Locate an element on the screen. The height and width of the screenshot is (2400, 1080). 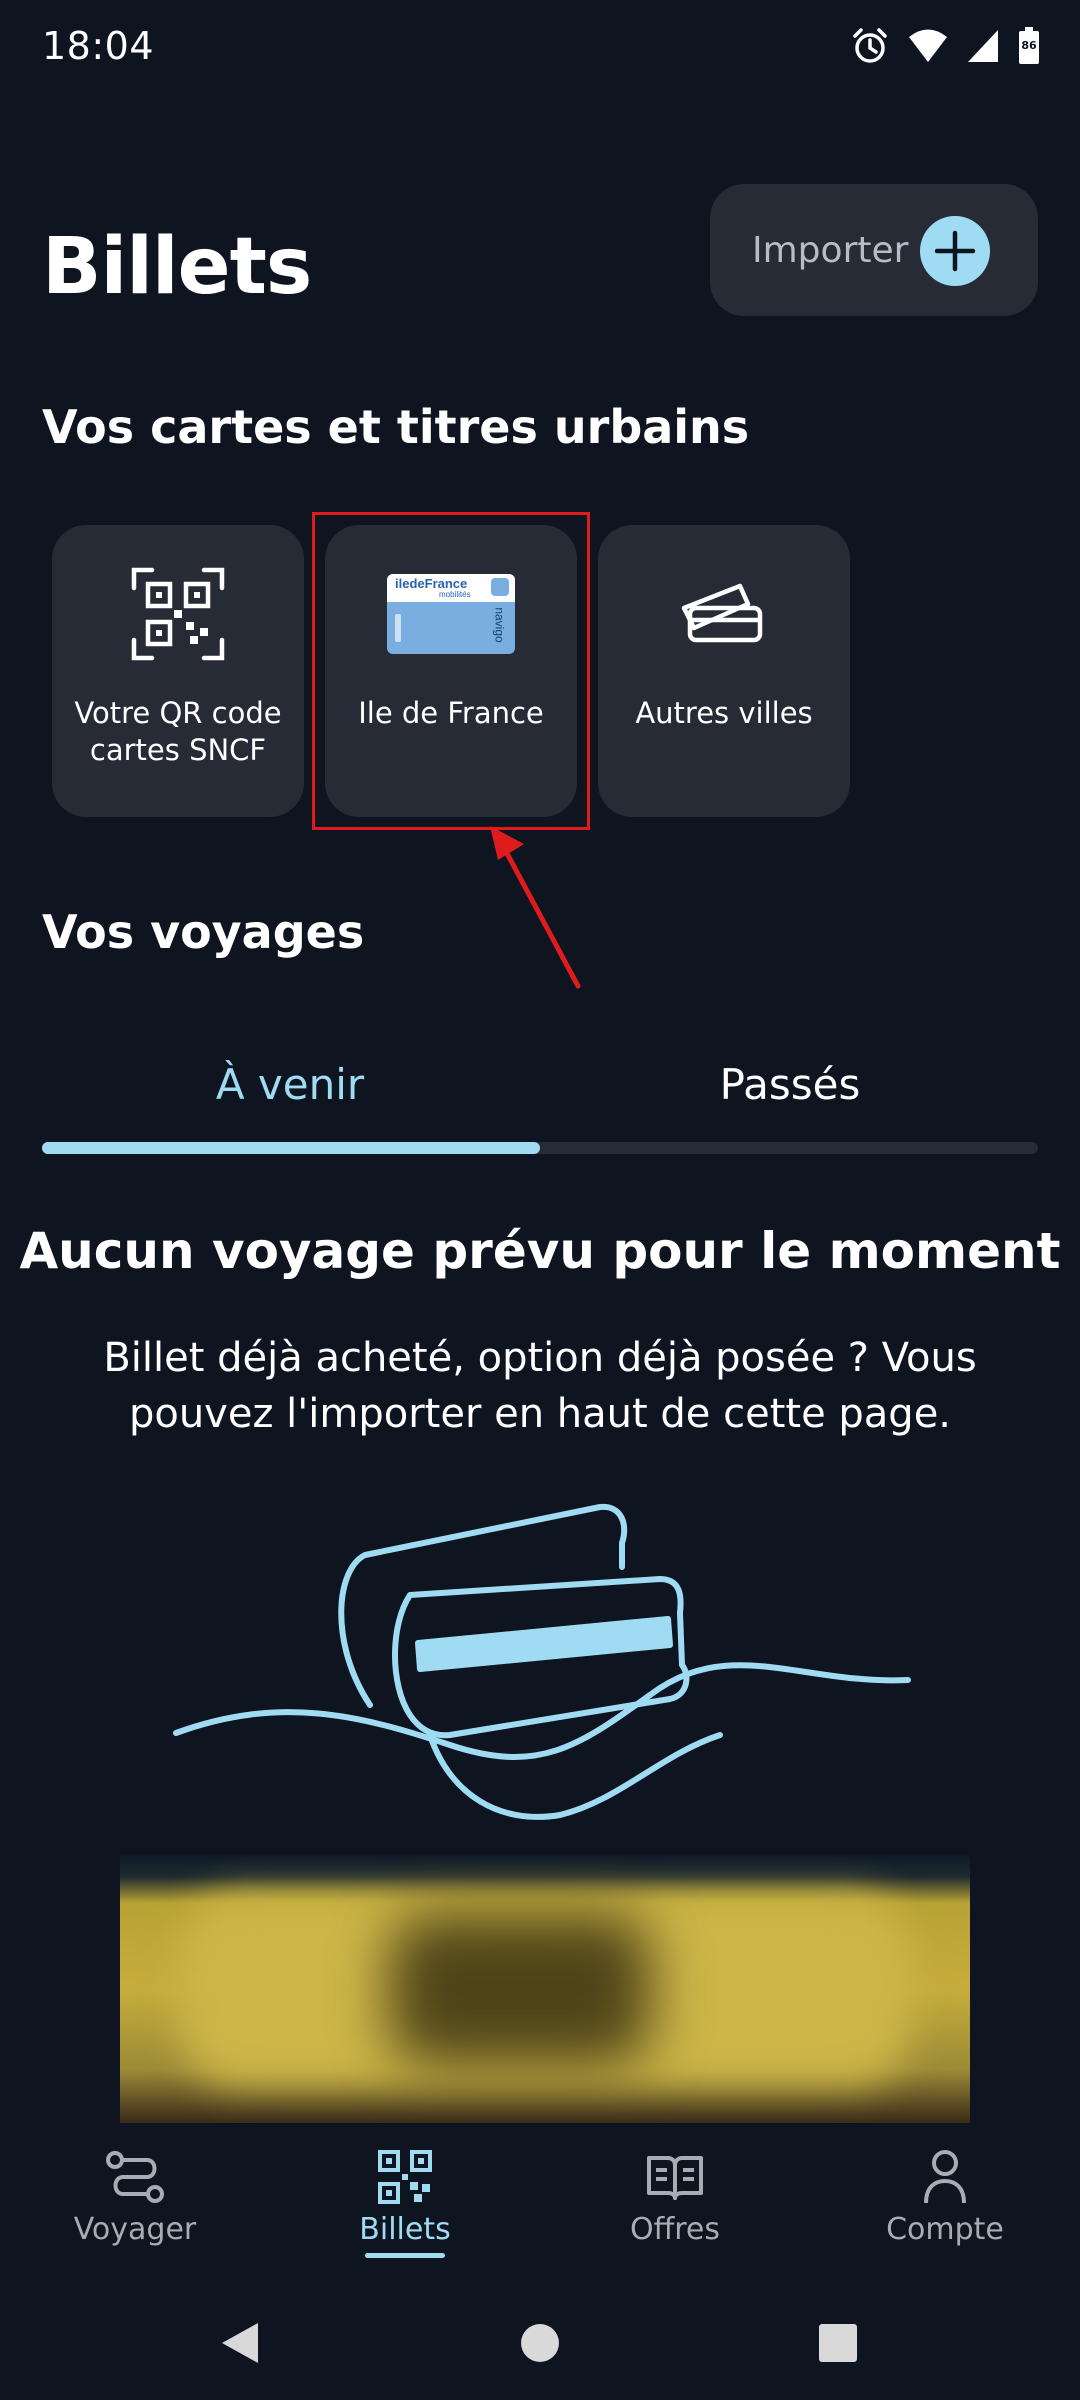
status-icons: 86 is located at coordinates (945, 46).